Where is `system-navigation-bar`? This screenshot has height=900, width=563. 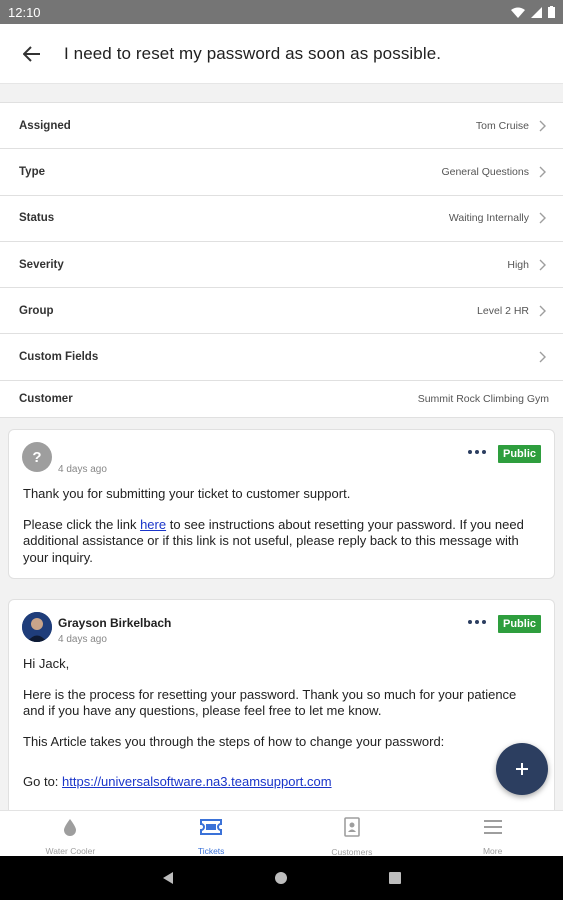
system-navigation-bar is located at coordinates (281, 878).